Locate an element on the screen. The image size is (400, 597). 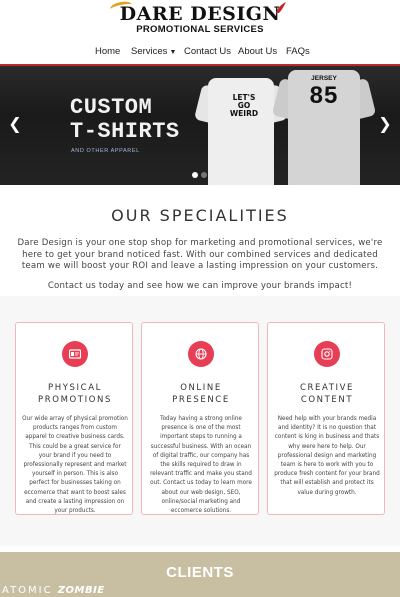
brand-tagline: PROMOTIONAL SERVICES is located at coordinates (200, 29).